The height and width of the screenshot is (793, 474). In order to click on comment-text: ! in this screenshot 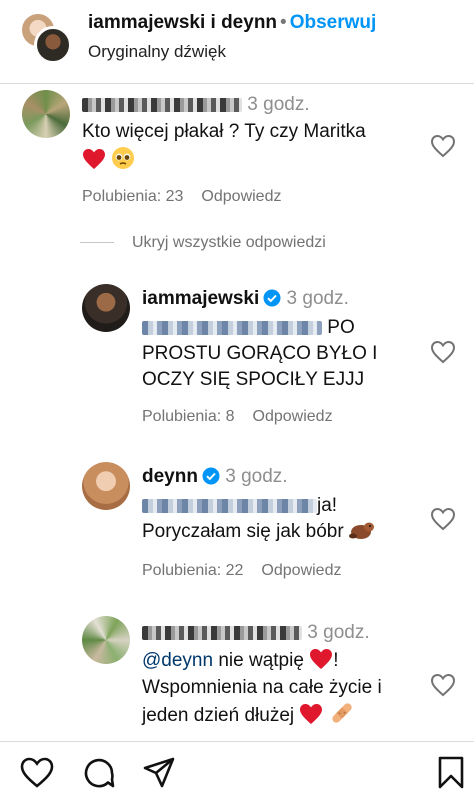, I will do `click(336, 660)`.